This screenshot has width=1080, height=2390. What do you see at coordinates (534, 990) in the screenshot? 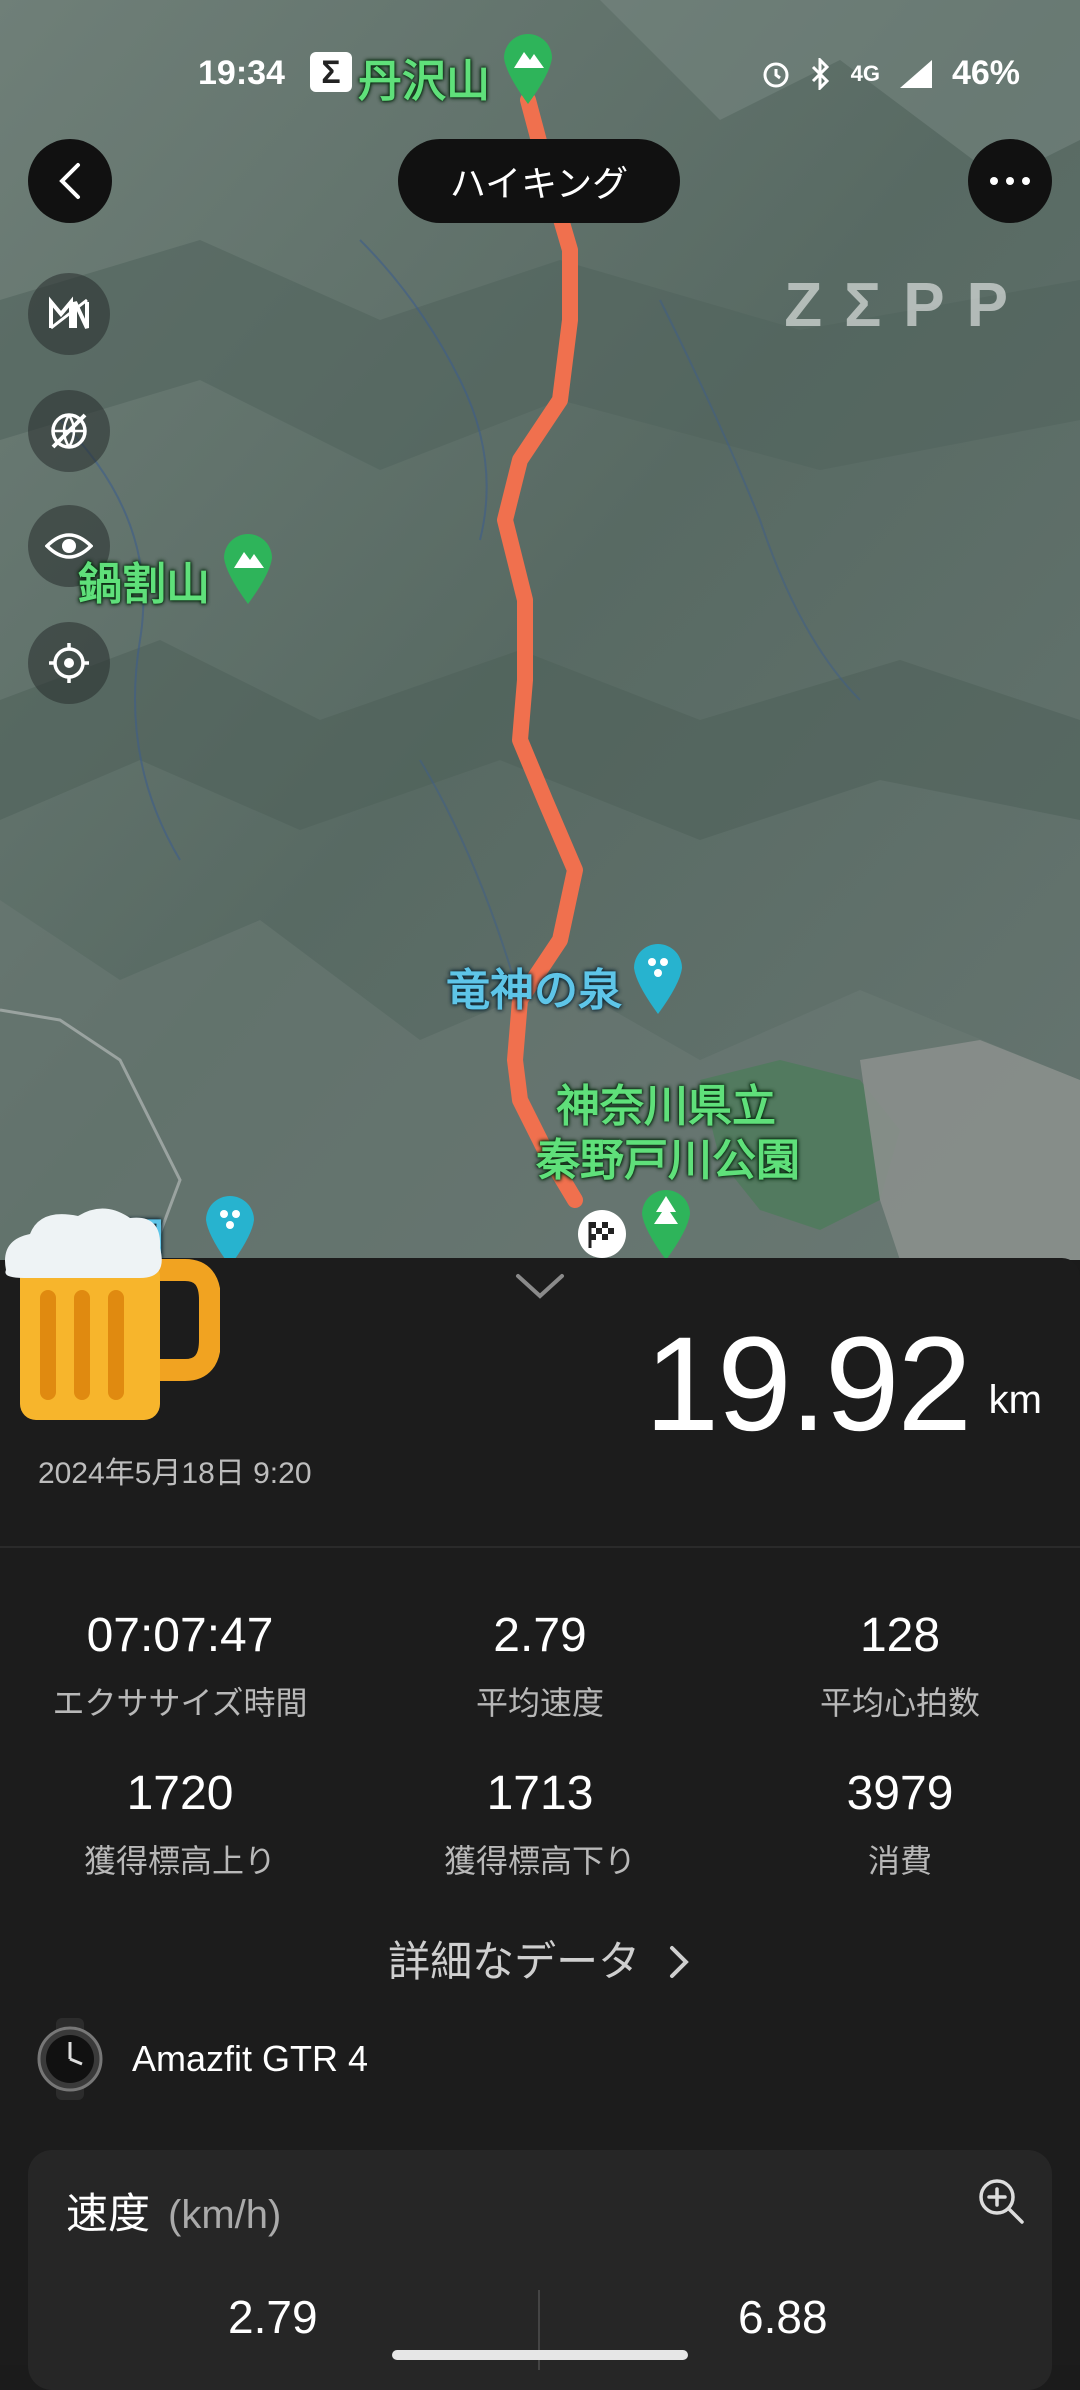
I see `place-label-ryujin: 竜神の泉` at bounding box center [534, 990].